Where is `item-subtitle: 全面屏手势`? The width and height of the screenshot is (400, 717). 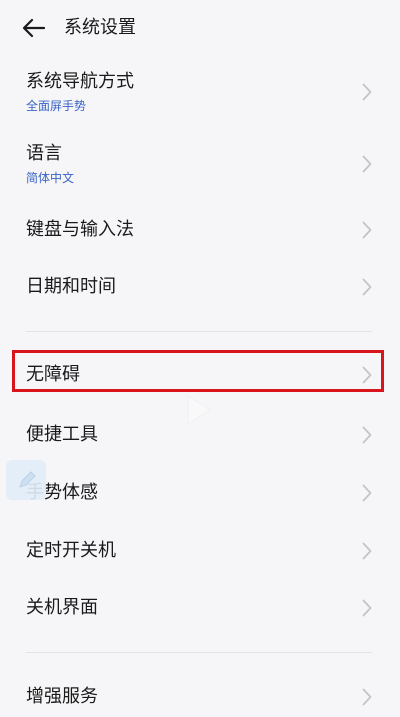
item-subtitle: 全面屏手势 is located at coordinates (56, 106).